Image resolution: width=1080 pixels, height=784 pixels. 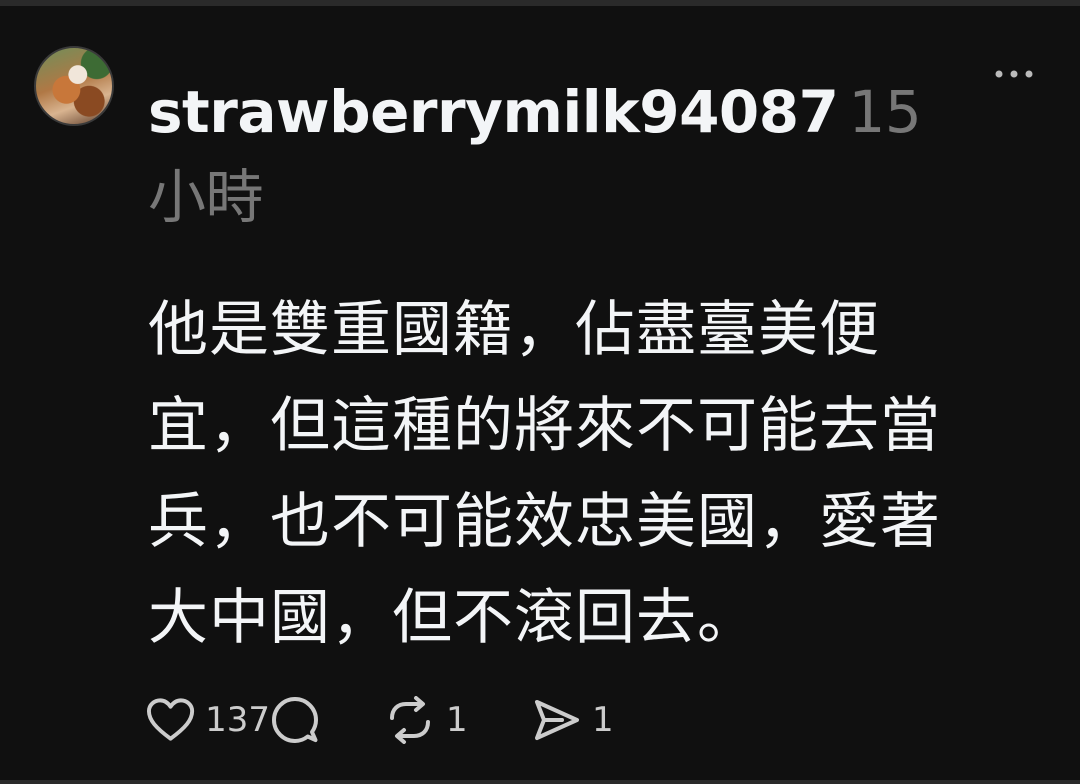 I want to click on like-count: 137, so click(x=237, y=720).